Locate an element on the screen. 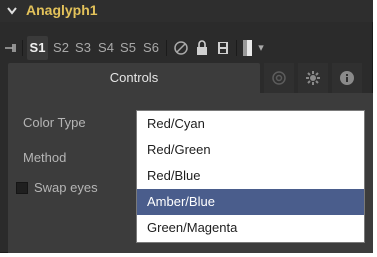 The image size is (377, 257). dropdown-option-green-magenta: Green/Magenta is located at coordinates (250, 228).